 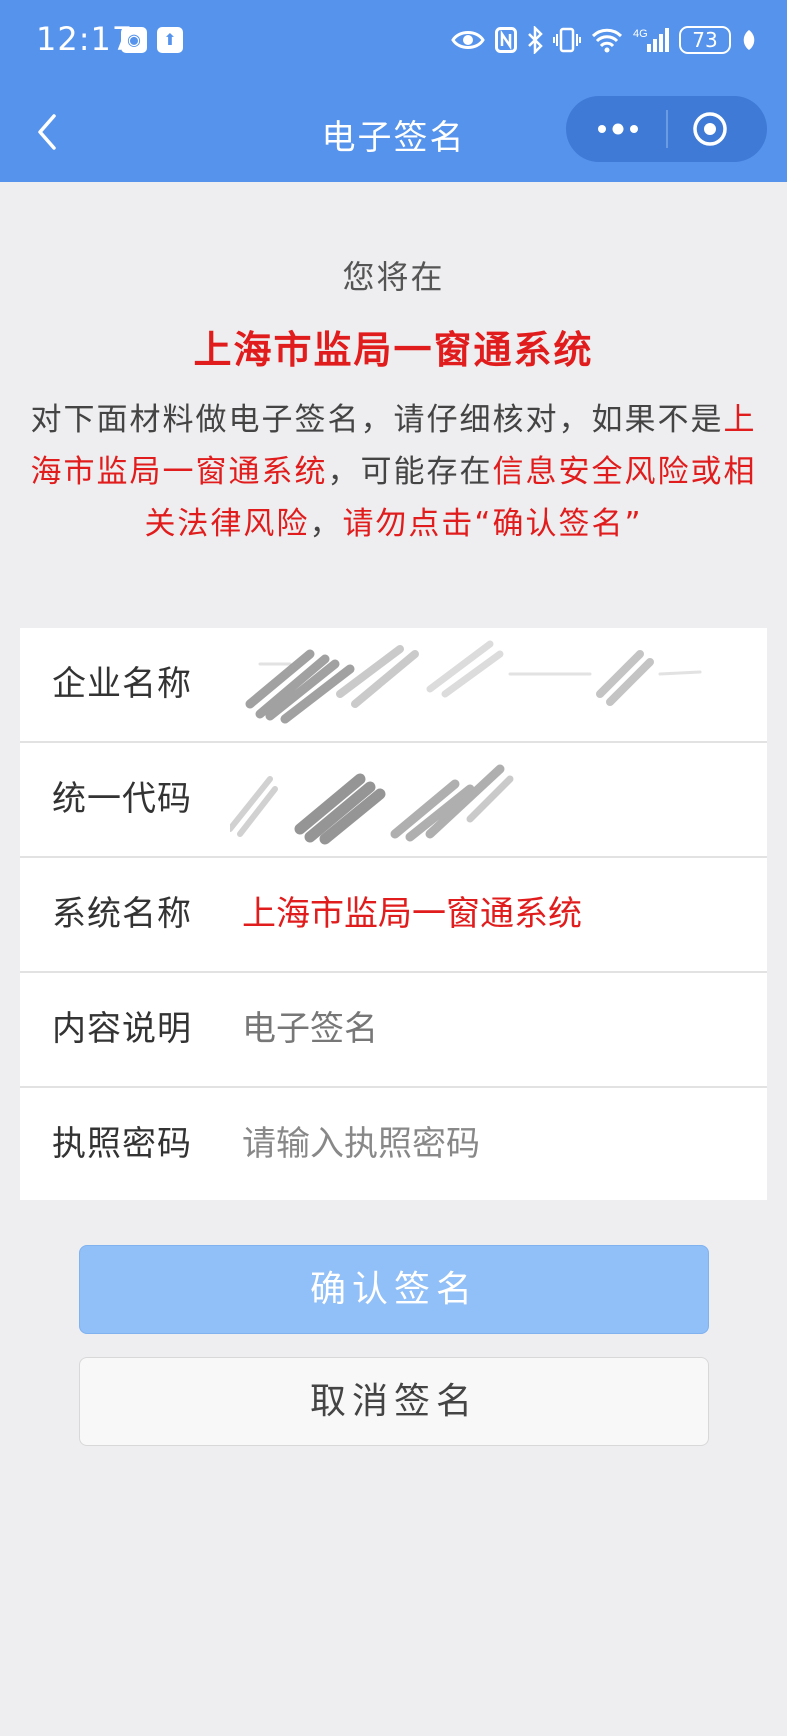 I want to click on content-description-label: 内容说明, so click(x=122, y=1029).